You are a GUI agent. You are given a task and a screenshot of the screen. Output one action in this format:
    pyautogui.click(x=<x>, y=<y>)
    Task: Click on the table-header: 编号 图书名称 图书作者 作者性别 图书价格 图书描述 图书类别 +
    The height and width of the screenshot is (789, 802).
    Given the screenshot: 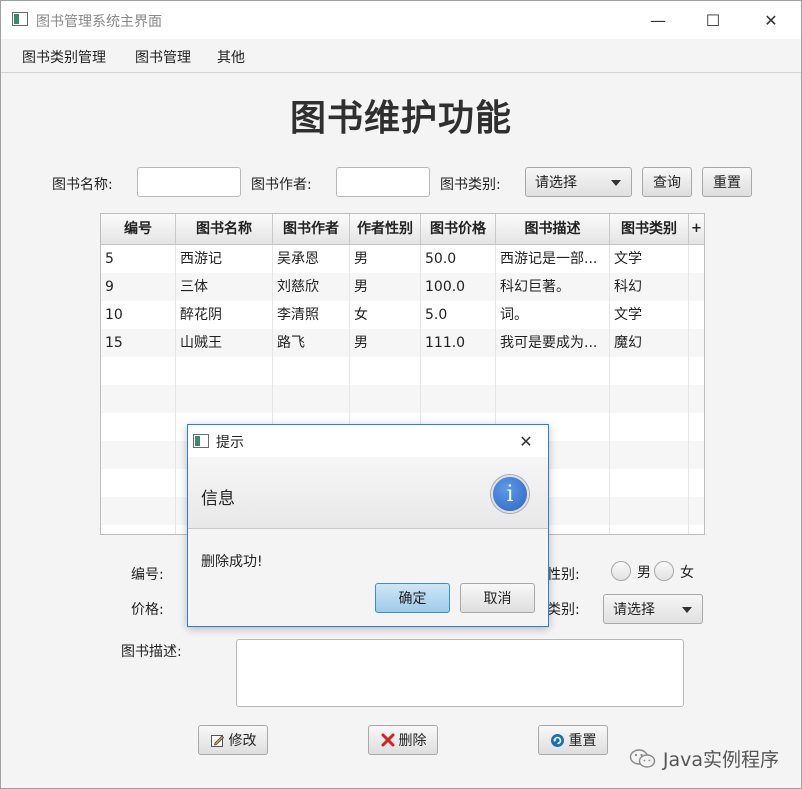 What is the action you would take?
    pyautogui.click(x=402, y=229)
    